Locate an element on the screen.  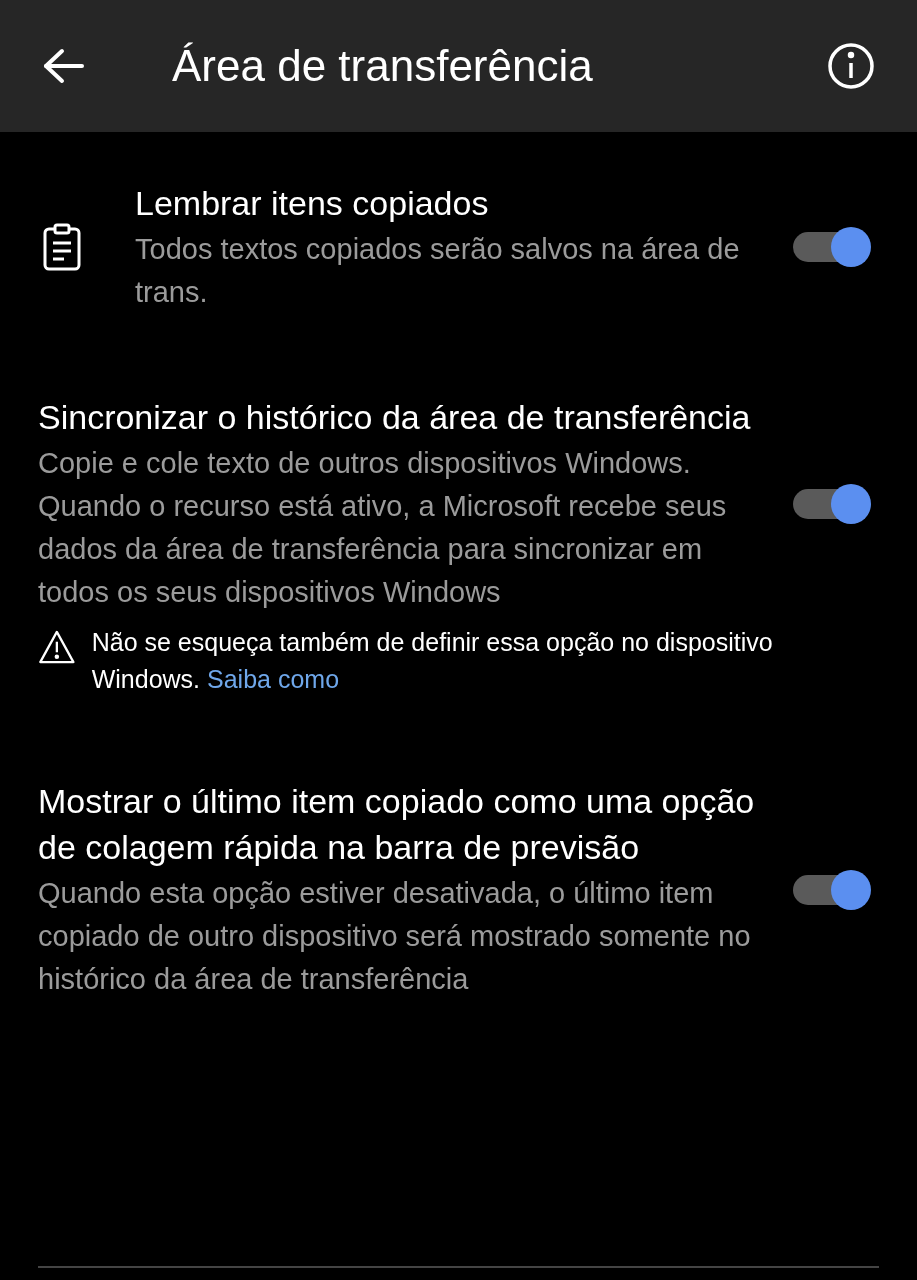
setting-title: Lembrar itens copiados is located at coordinates (312, 203).